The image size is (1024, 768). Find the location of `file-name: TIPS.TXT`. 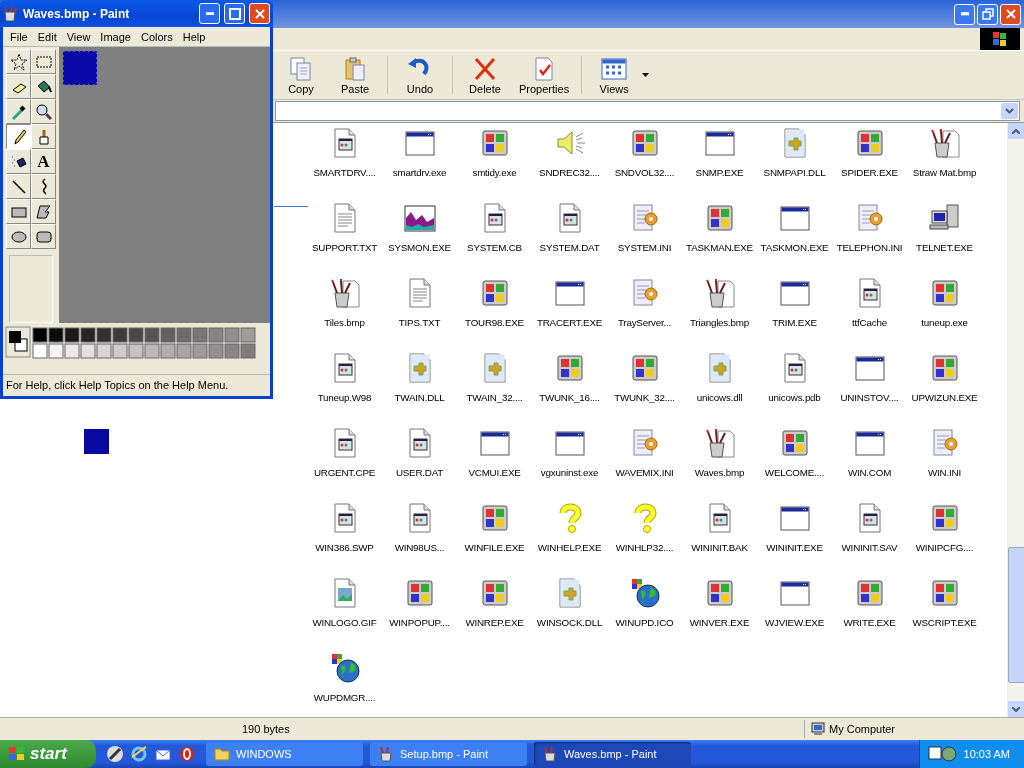

file-name: TIPS.TXT is located at coordinates (419, 322).